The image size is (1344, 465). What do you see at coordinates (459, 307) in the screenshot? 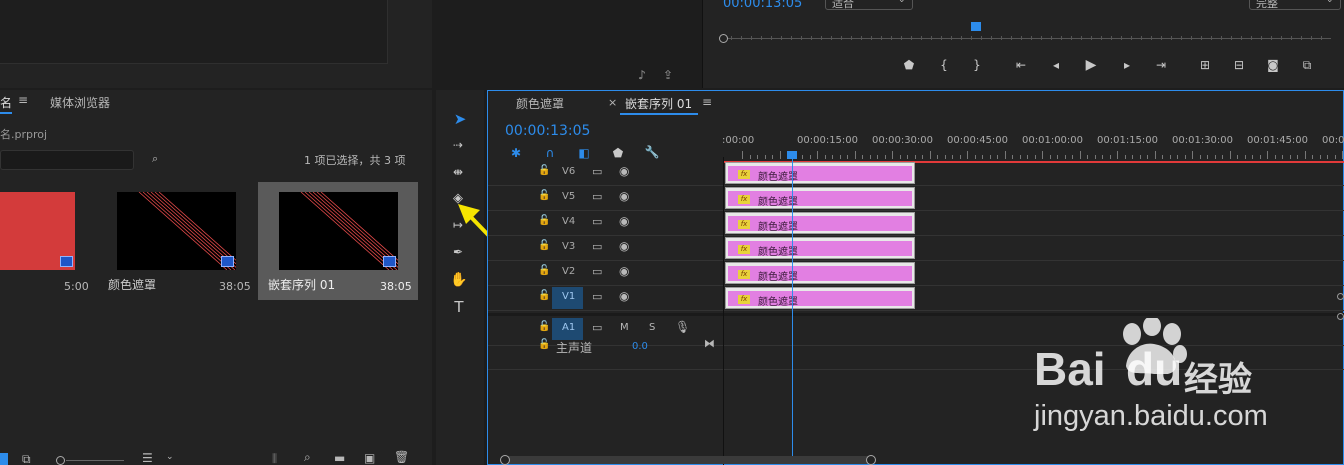
I see `type-tool-icon: T` at bounding box center [459, 307].